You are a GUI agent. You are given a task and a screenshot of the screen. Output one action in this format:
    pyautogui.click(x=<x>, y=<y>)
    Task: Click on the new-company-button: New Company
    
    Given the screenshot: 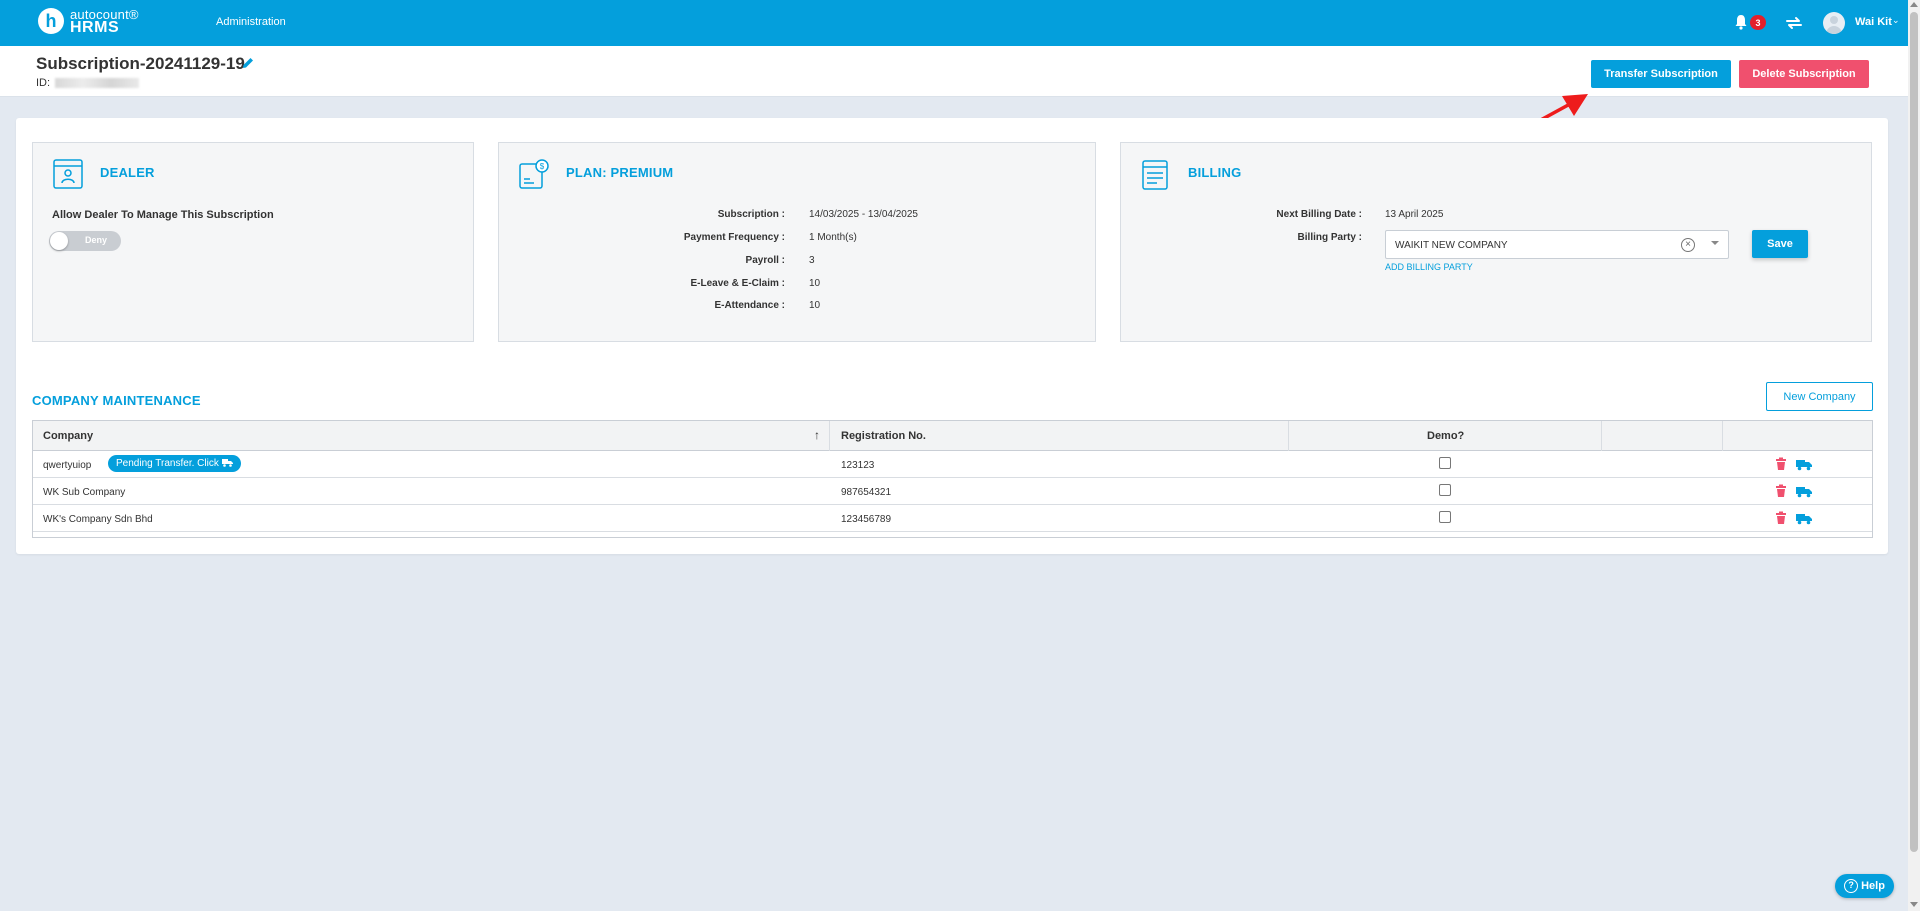 What is the action you would take?
    pyautogui.click(x=1819, y=396)
    